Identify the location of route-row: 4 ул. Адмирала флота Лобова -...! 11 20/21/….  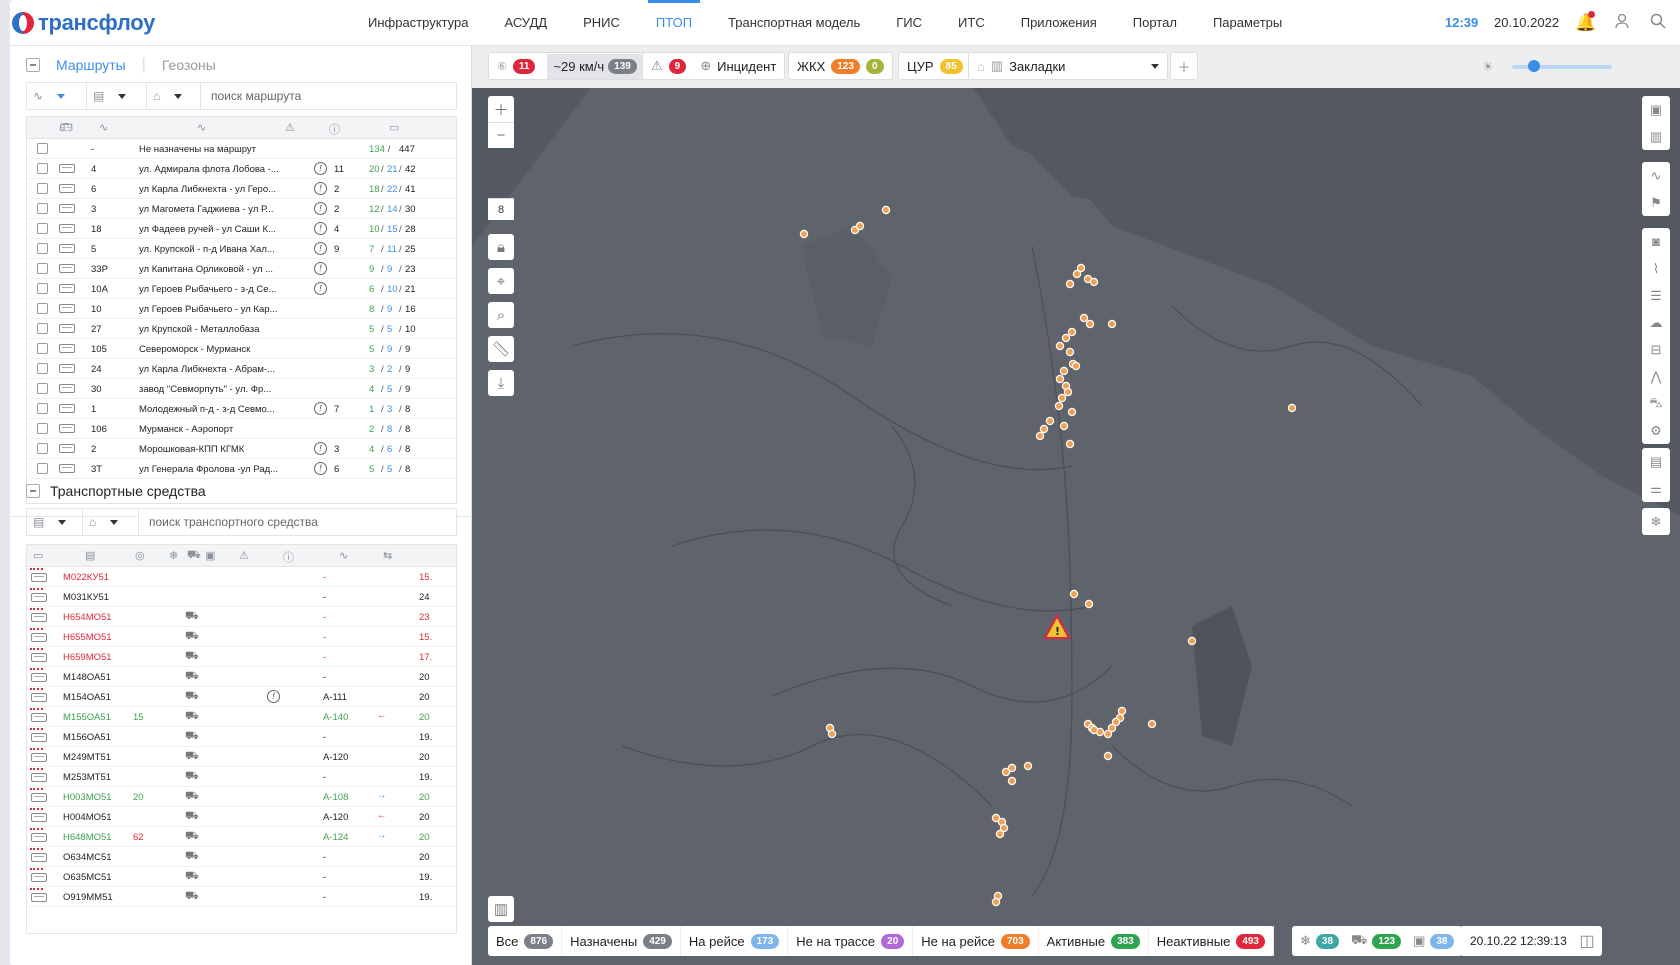
(241, 169).